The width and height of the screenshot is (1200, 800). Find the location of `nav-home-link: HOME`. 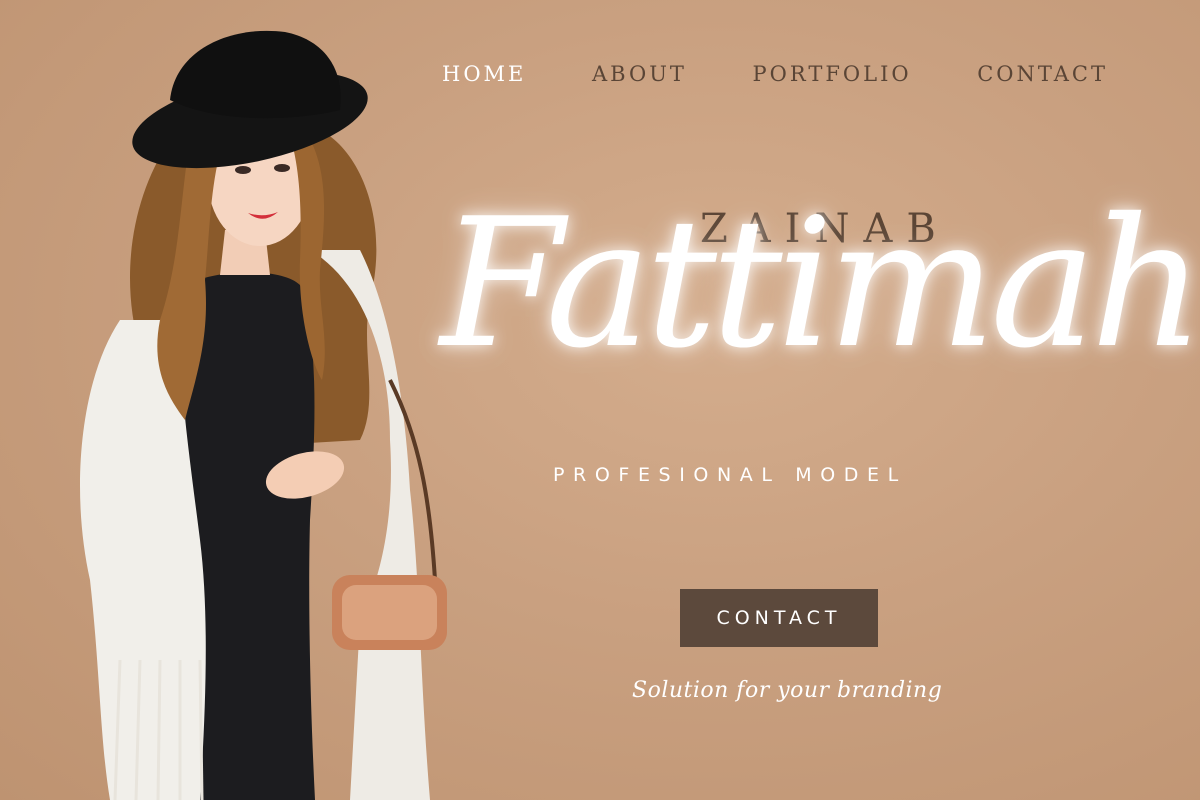

nav-home-link: HOME is located at coordinates (484, 74).